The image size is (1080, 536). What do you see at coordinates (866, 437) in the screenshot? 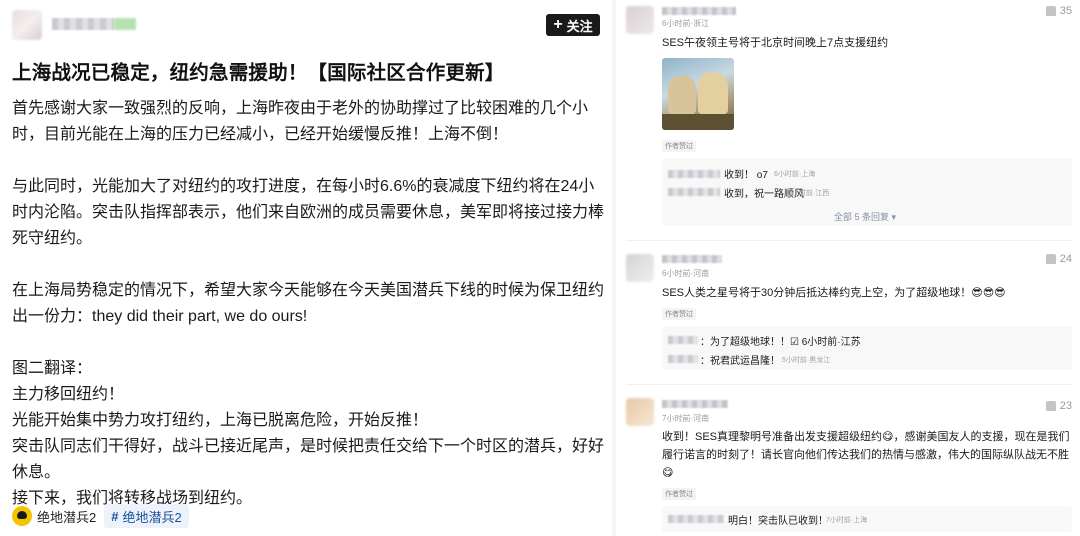
I see `comment-line: 收到！SES真理黎明号准备出发支援超级纽约😋，感谢美国友人的支援，现在是我们` at bounding box center [866, 437].